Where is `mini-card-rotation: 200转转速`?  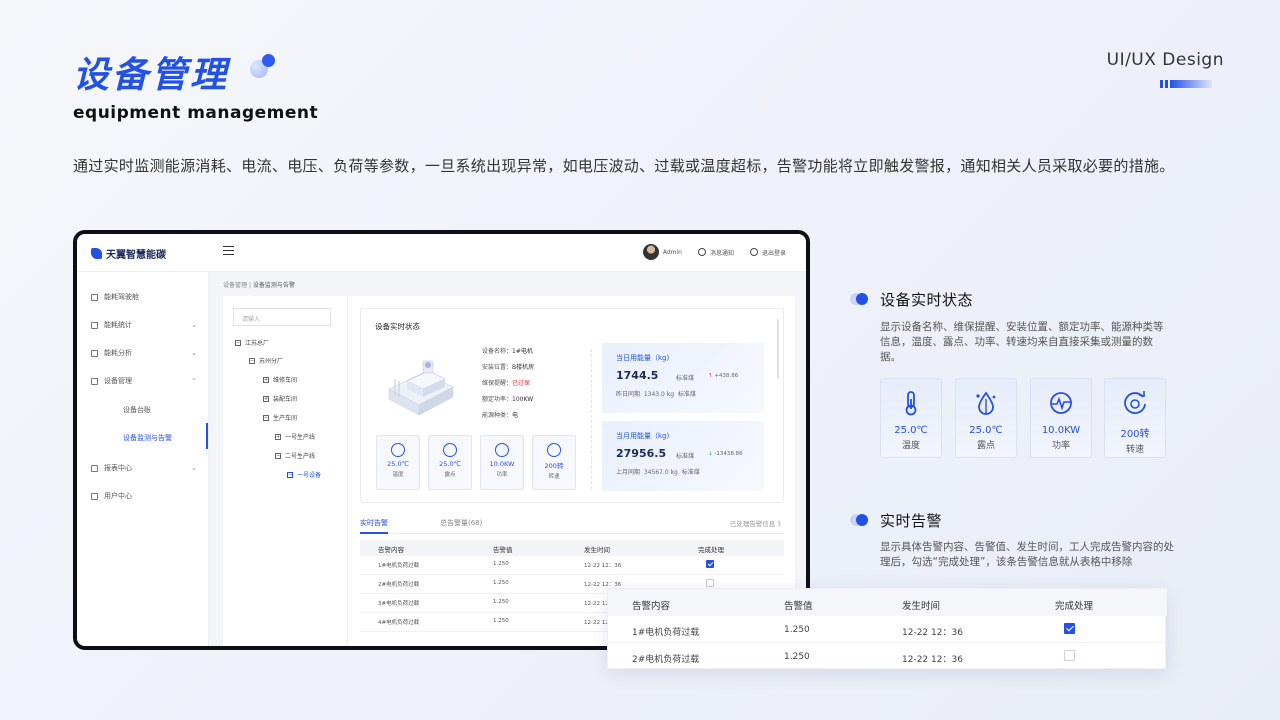 mini-card-rotation: 200转转速 is located at coordinates (554, 462).